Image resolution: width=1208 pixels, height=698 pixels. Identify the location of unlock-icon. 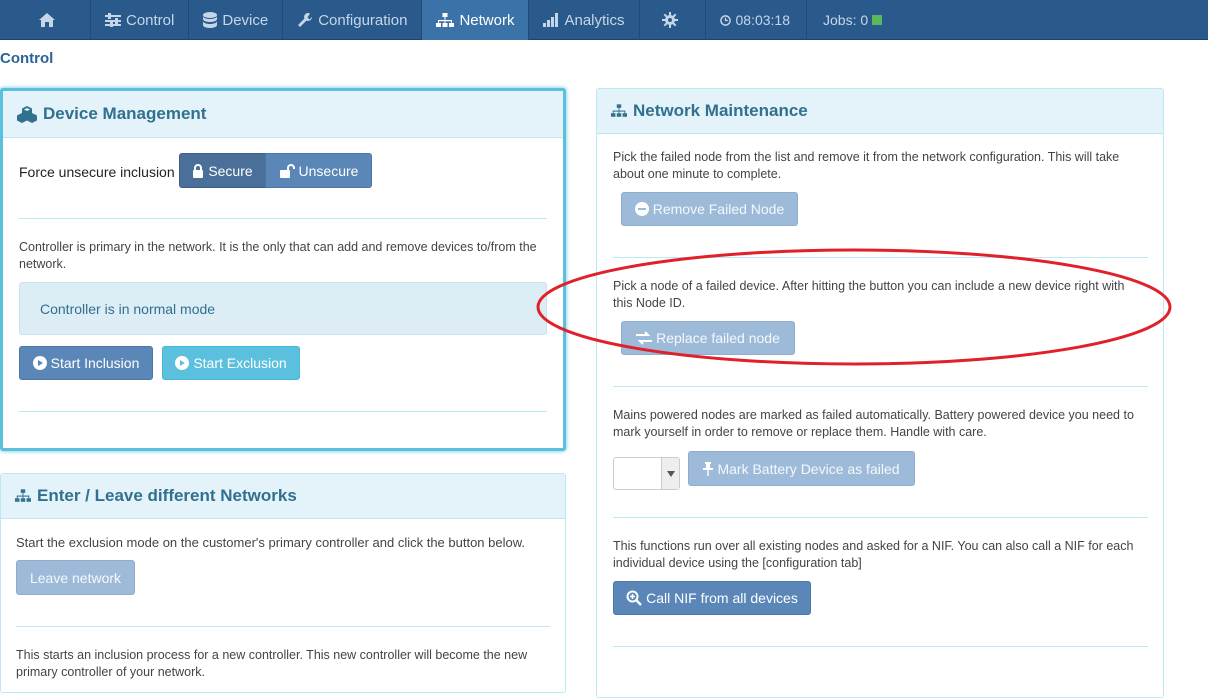
(287, 170).